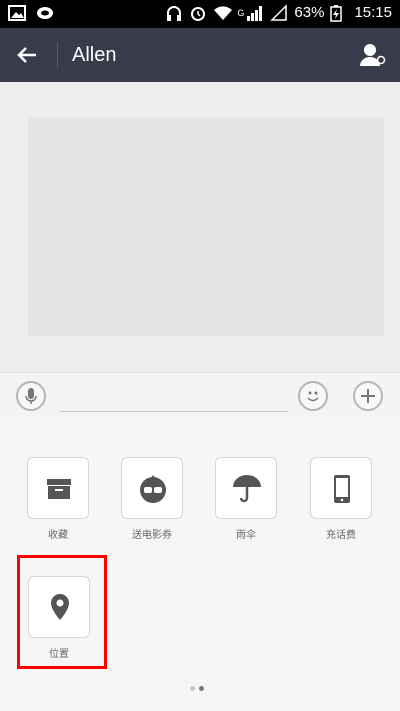  I want to click on headphones-icon, so click(174, 13).